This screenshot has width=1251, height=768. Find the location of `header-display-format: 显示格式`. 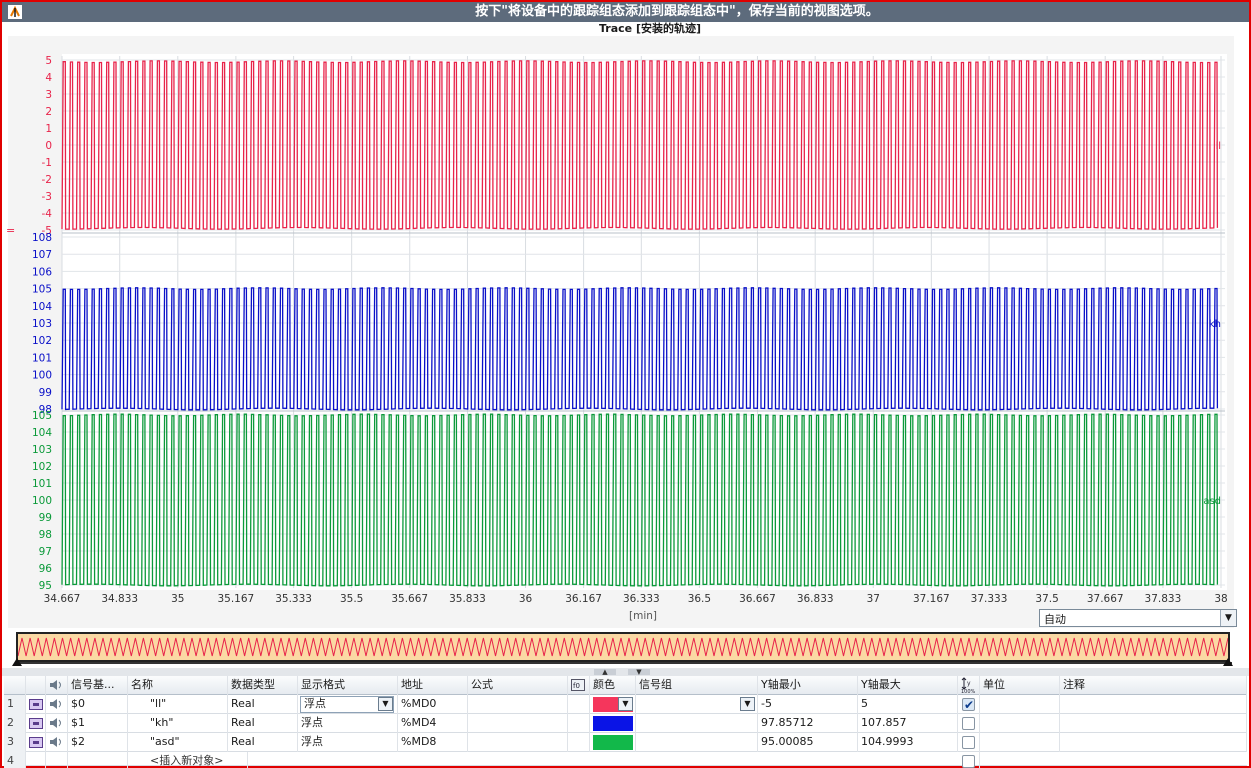

header-display-format: 显示格式 is located at coordinates (348, 685).